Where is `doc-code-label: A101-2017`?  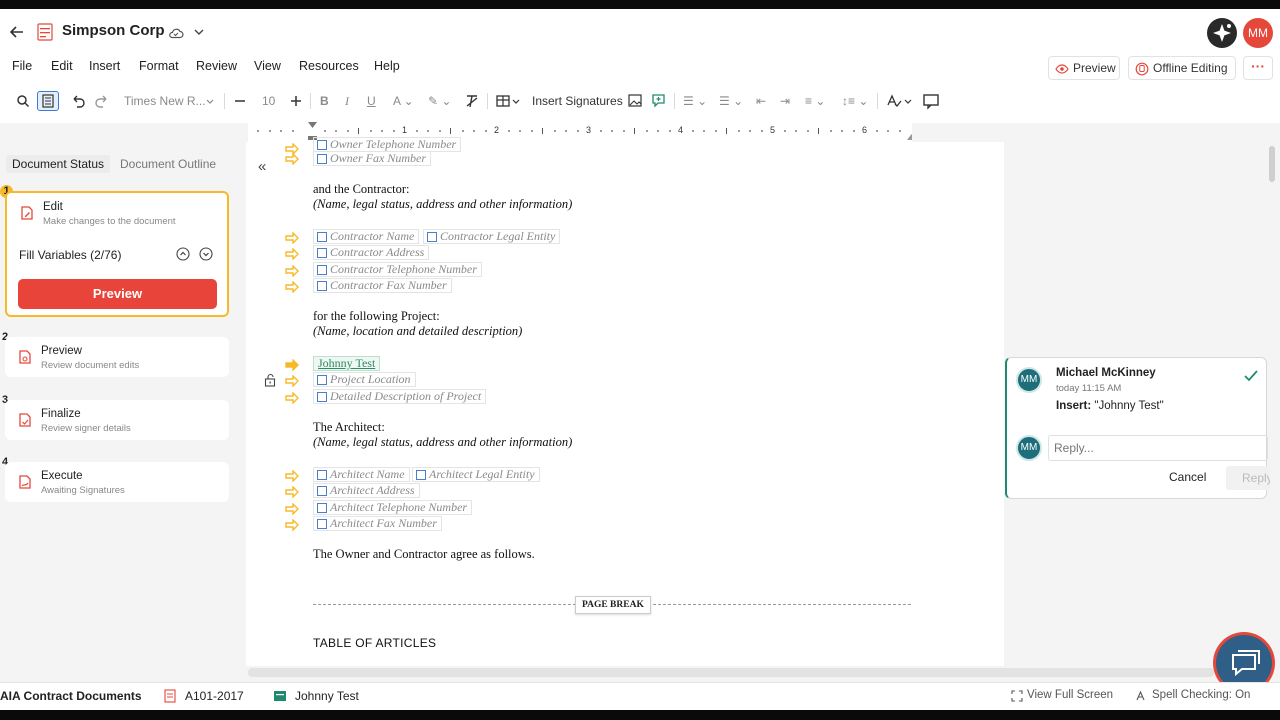
doc-code-label: A101-2017 is located at coordinates (214, 696).